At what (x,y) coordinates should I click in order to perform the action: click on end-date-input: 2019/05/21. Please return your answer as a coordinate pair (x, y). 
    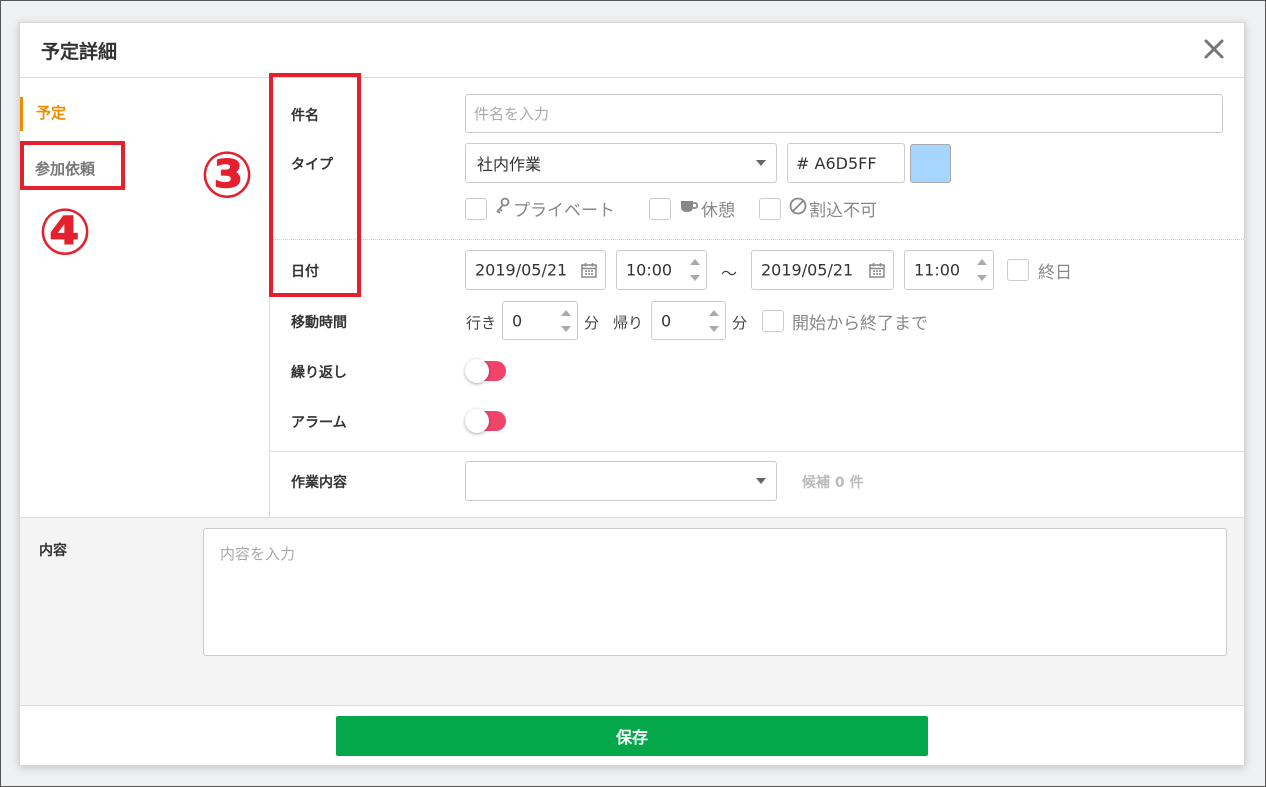
    Looking at the image, I should click on (822, 270).